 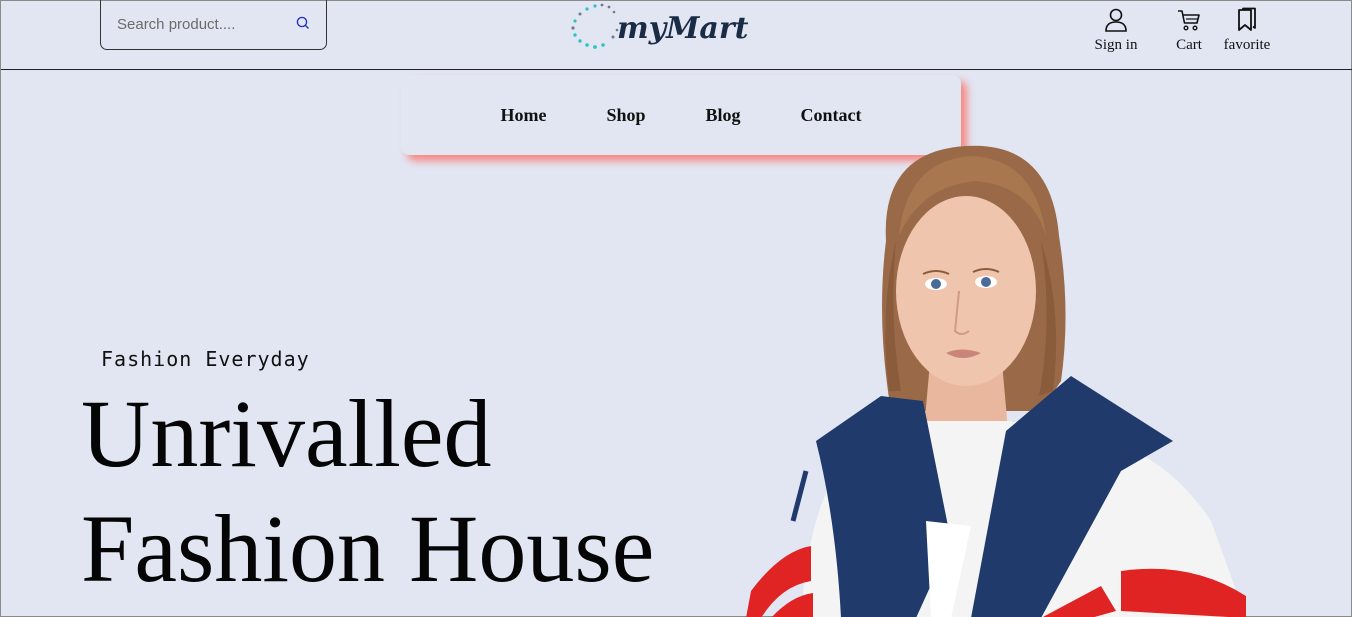 I want to click on nav-home: Home, so click(x=523, y=115).